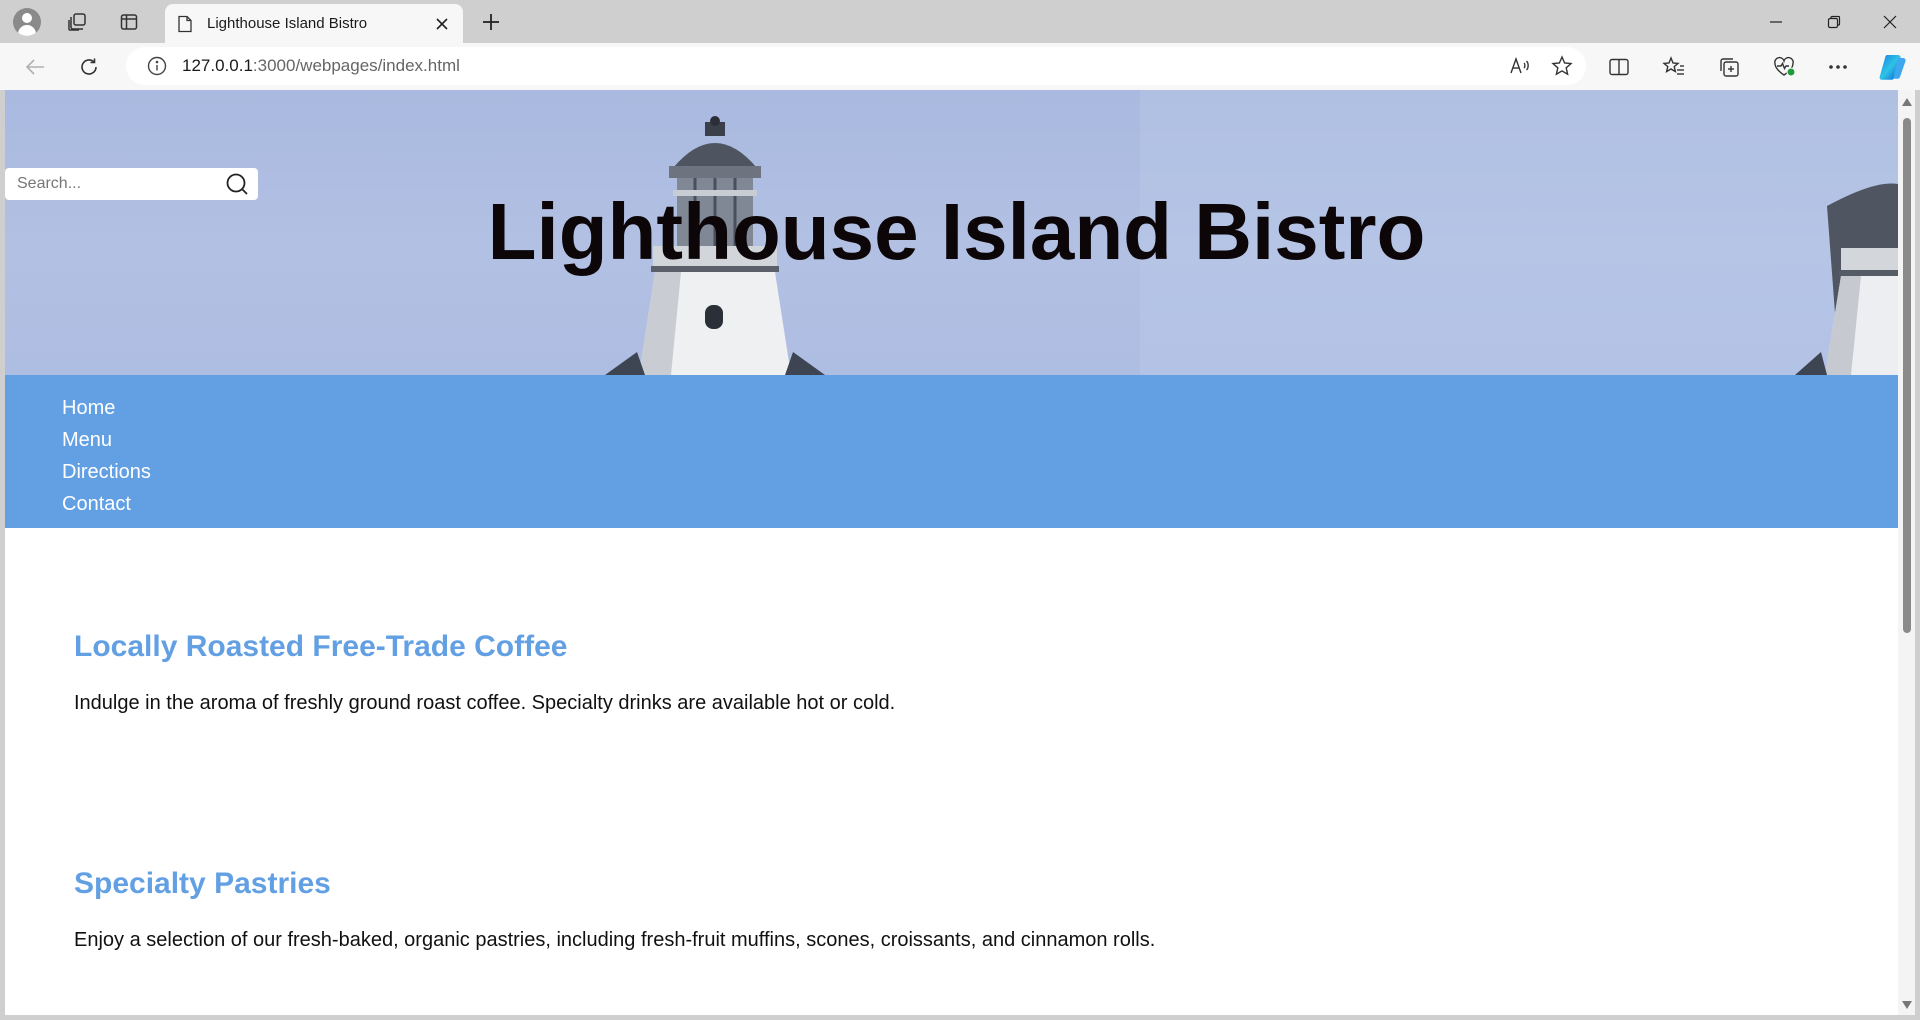 Image resolution: width=1920 pixels, height=1020 pixels. I want to click on minimize-icon, so click(1776, 22).